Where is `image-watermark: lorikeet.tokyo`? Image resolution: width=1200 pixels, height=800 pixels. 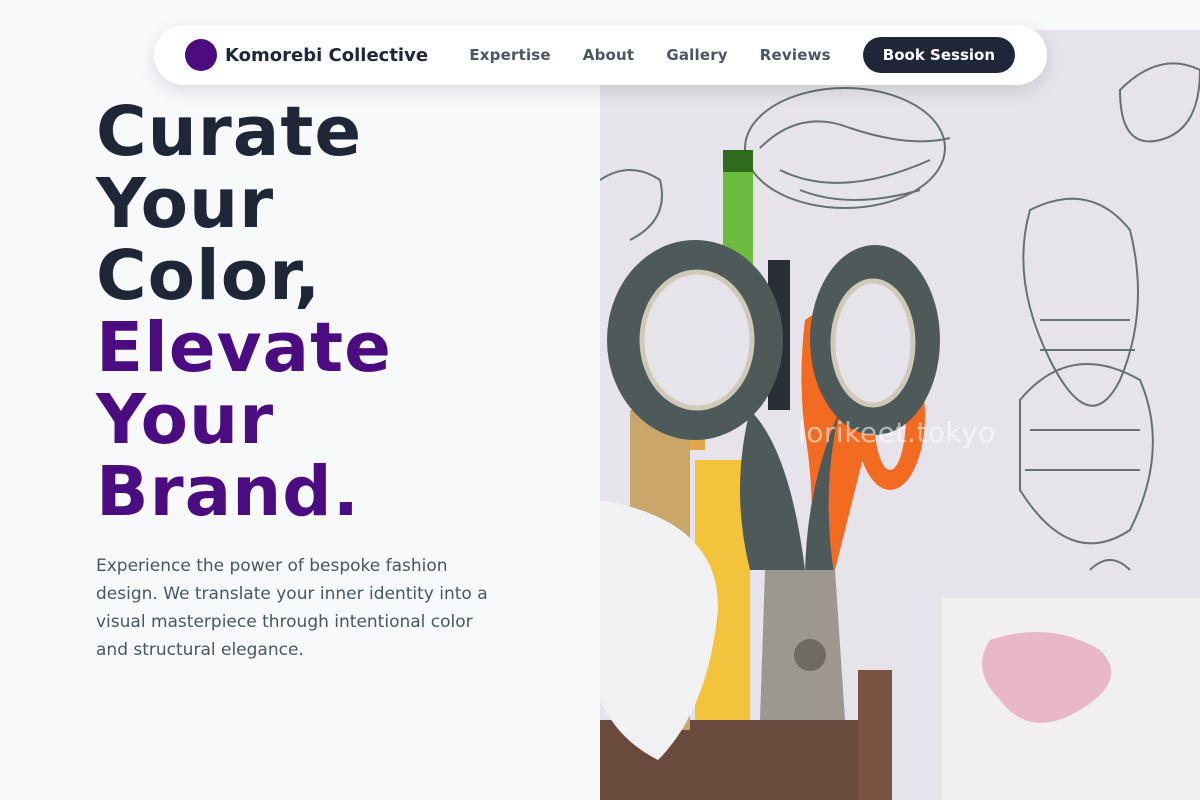
image-watermark: lorikeet.tokyo is located at coordinates (897, 432).